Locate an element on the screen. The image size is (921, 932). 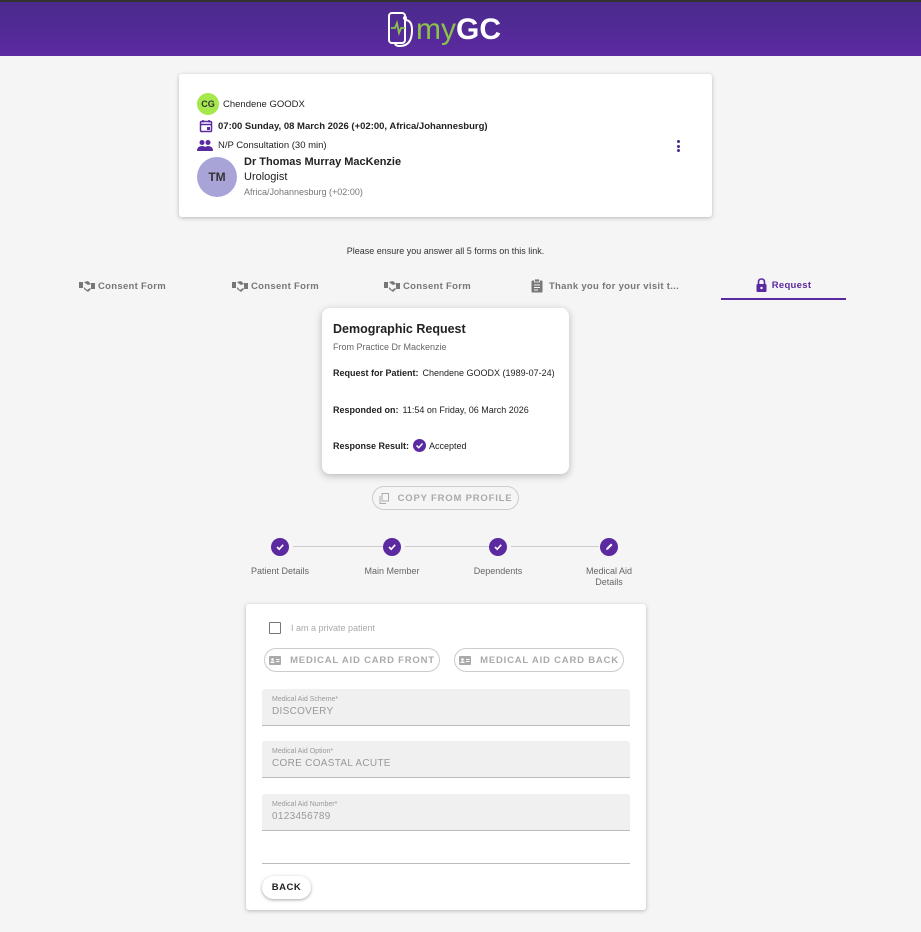
response-result-line: Response Result: Accepted is located at coordinates (400, 445).